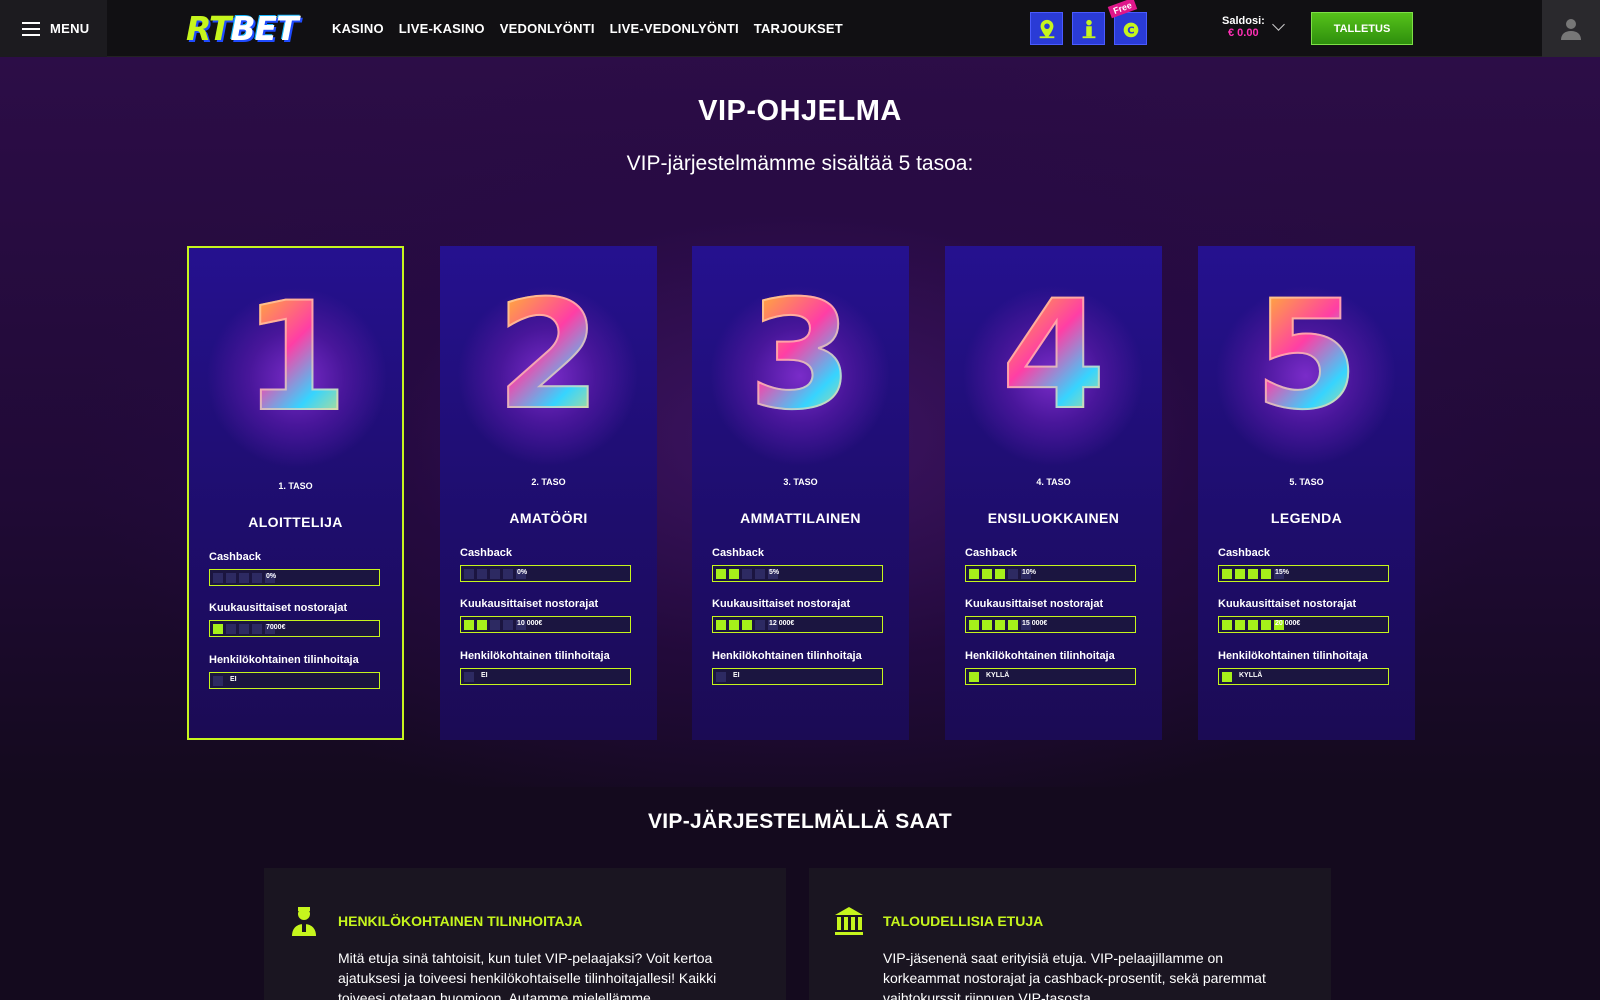  I want to click on account-manager-icon, so click(304, 921).